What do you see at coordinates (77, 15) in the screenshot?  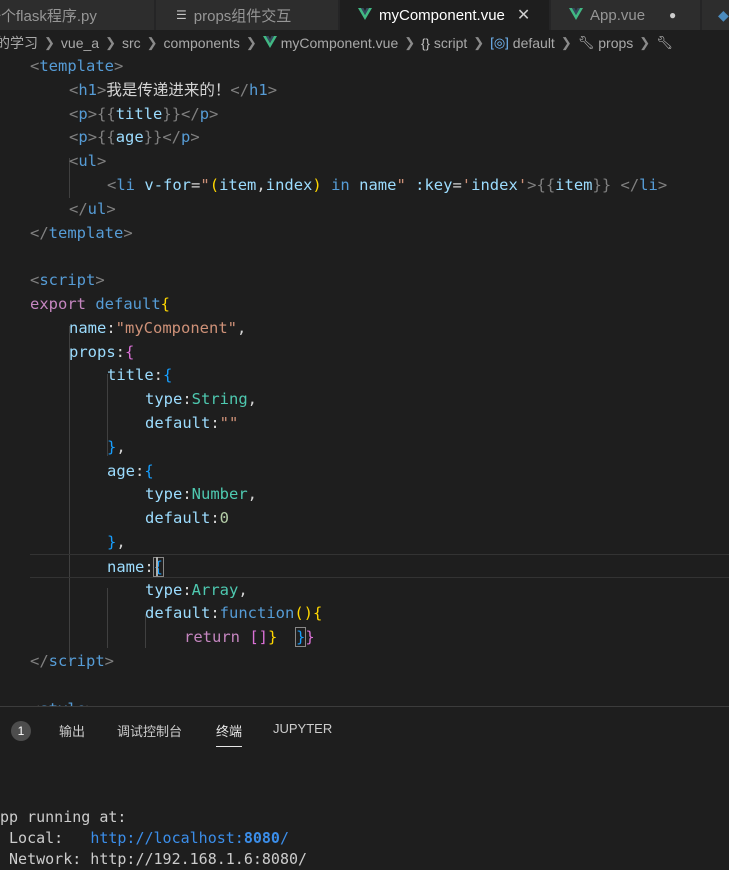 I see `tab-flask-py: 一个flask程序.py` at bounding box center [77, 15].